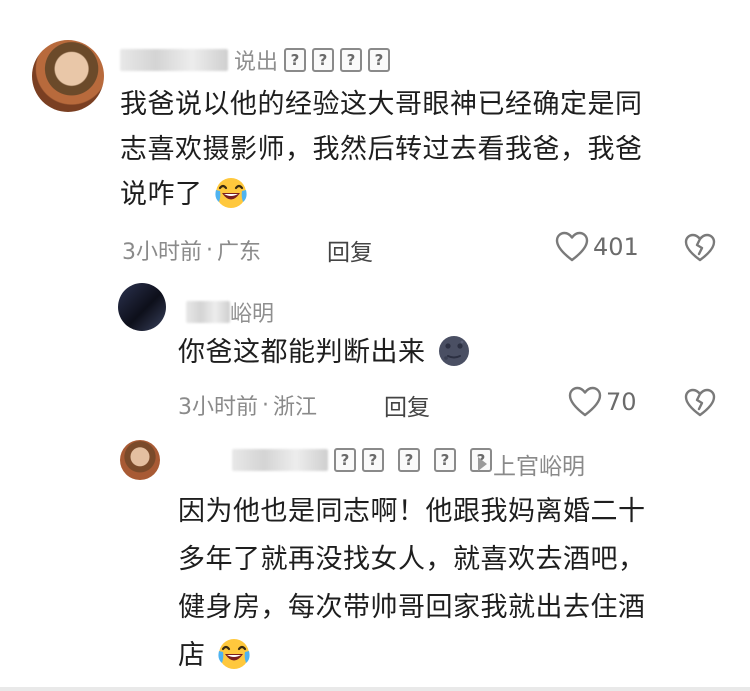 The width and height of the screenshot is (750, 691). What do you see at coordinates (239, 252) in the screenshot?
I see `location: 广东` at bounding box center [239, 252].